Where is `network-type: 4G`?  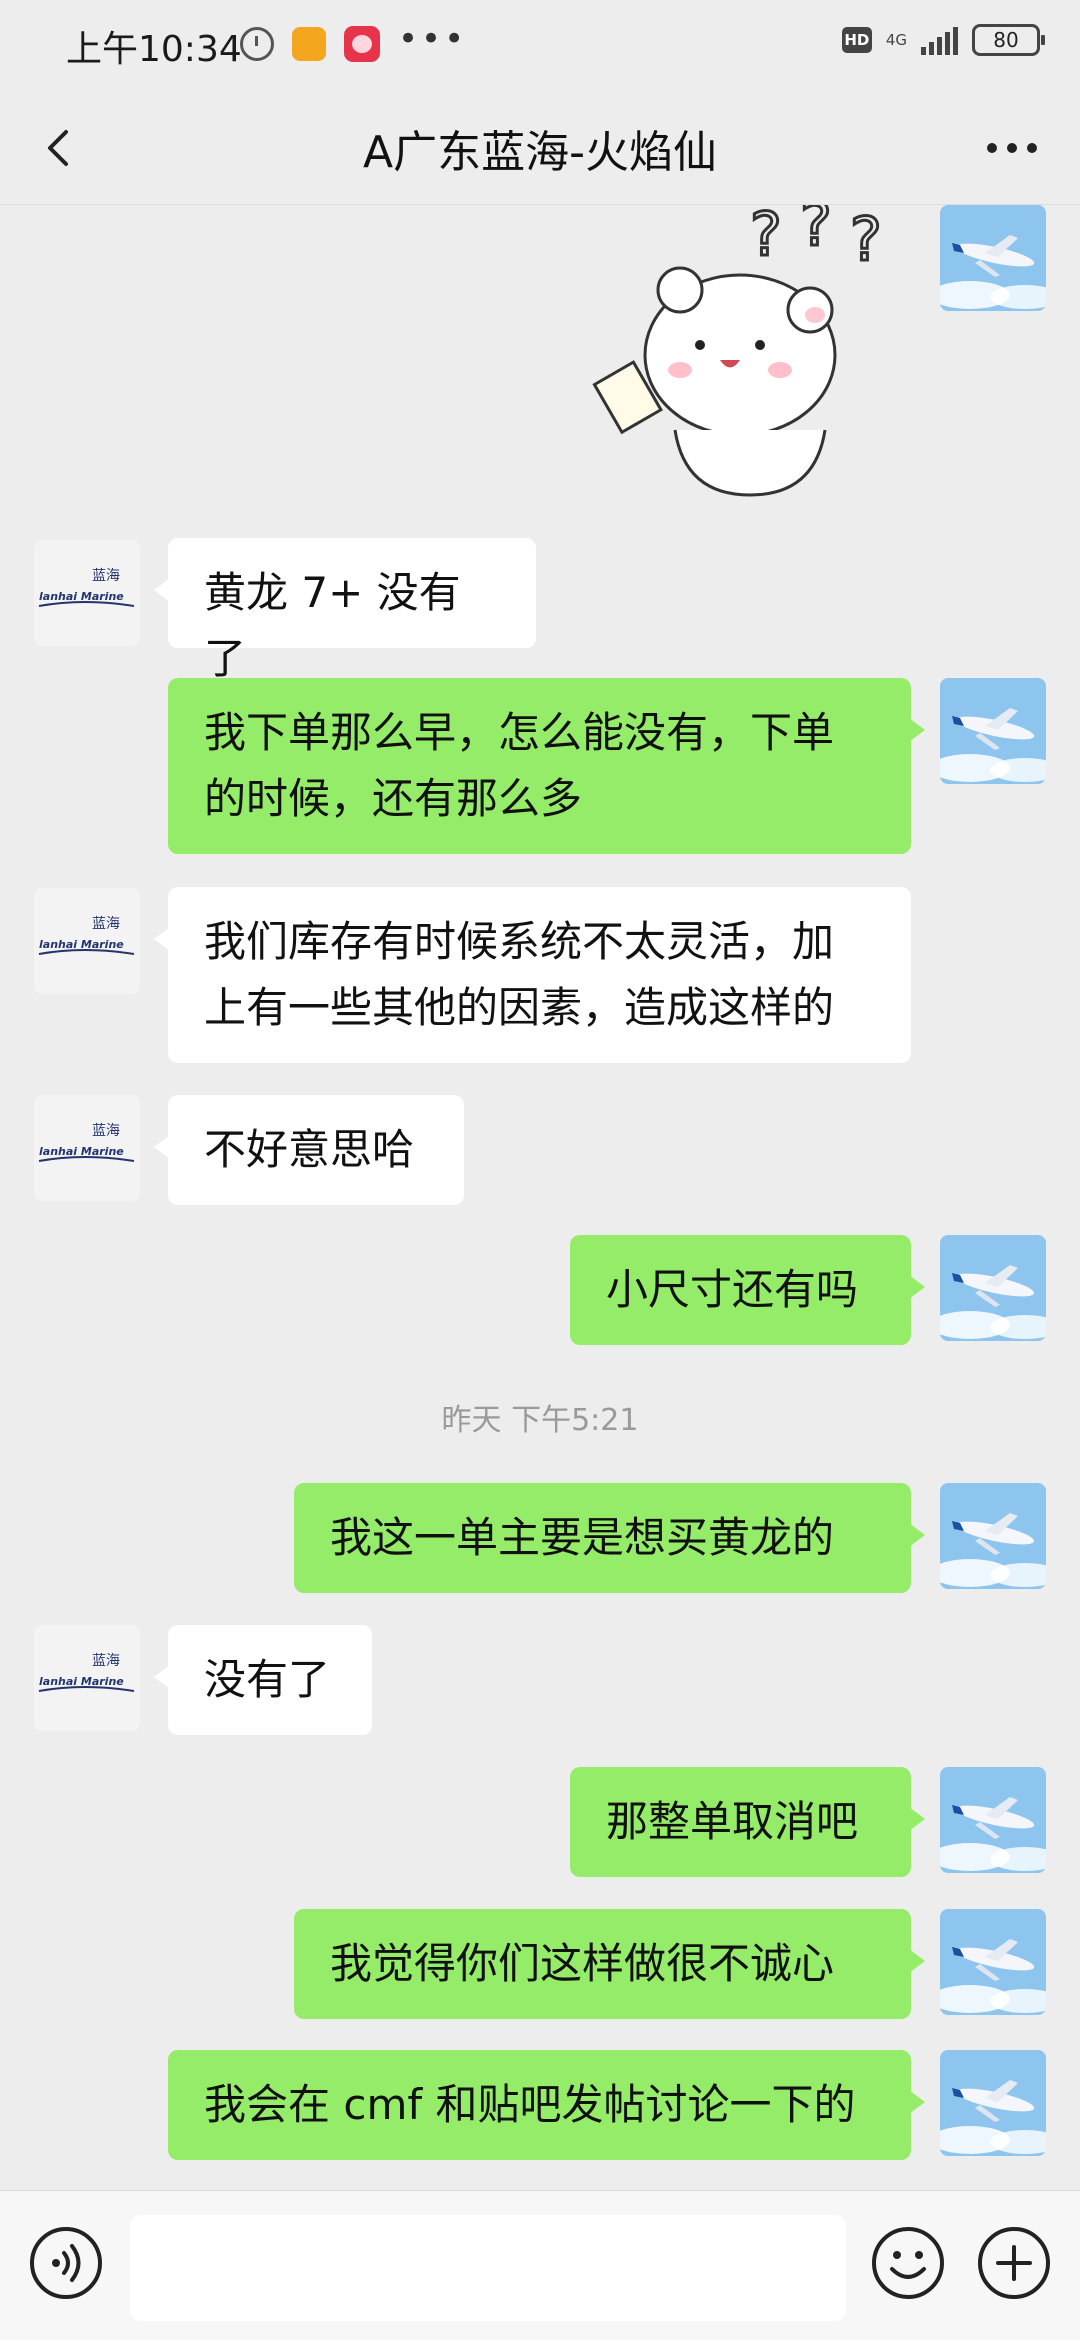 network-type: 4G is located at coordinates (896, 39).